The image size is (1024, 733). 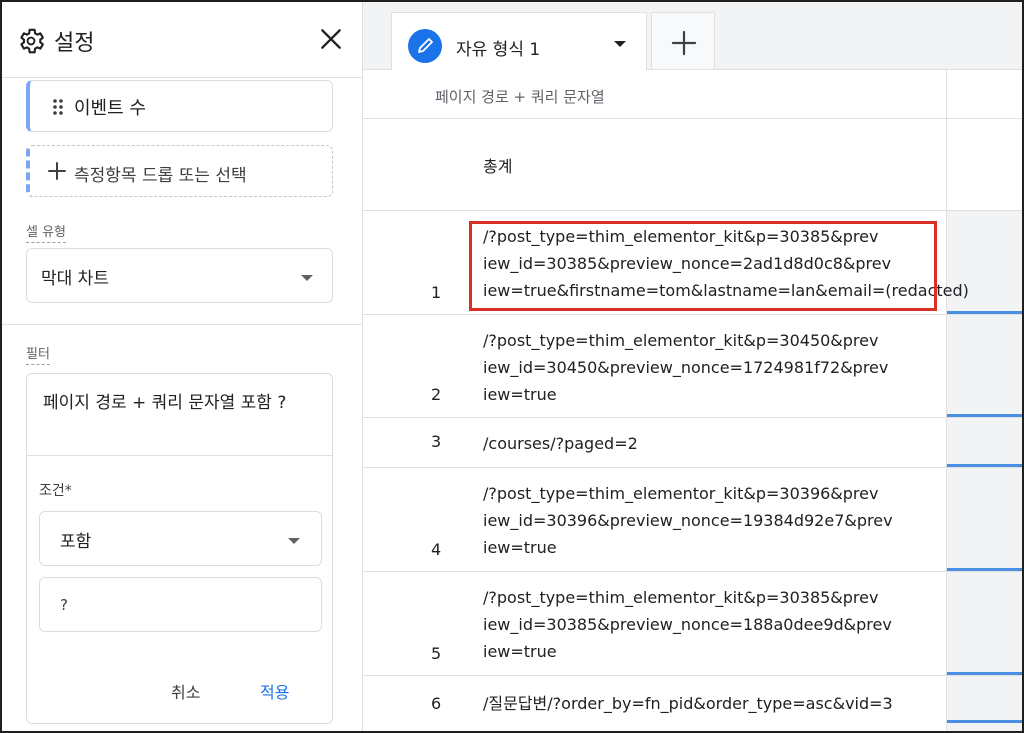 What do you see at coordinates (560, 443) in the screenshot?
I see `row-page-path: /courses/?paged=2` at bounding box center [560, 443].